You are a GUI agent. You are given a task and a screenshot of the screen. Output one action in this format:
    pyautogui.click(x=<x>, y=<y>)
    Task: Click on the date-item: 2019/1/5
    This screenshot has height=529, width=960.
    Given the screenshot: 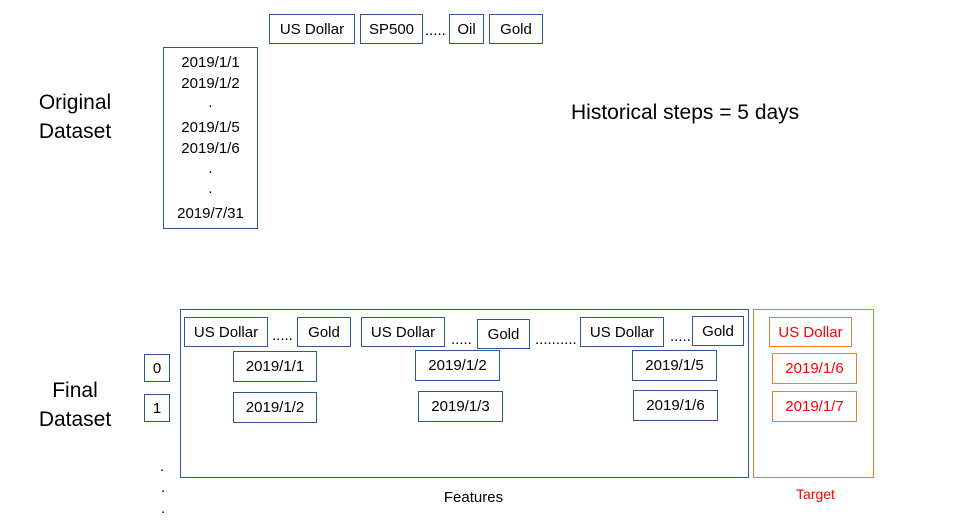 What is the action you would take?
    pyautogui.click(x=210, y=127)
    